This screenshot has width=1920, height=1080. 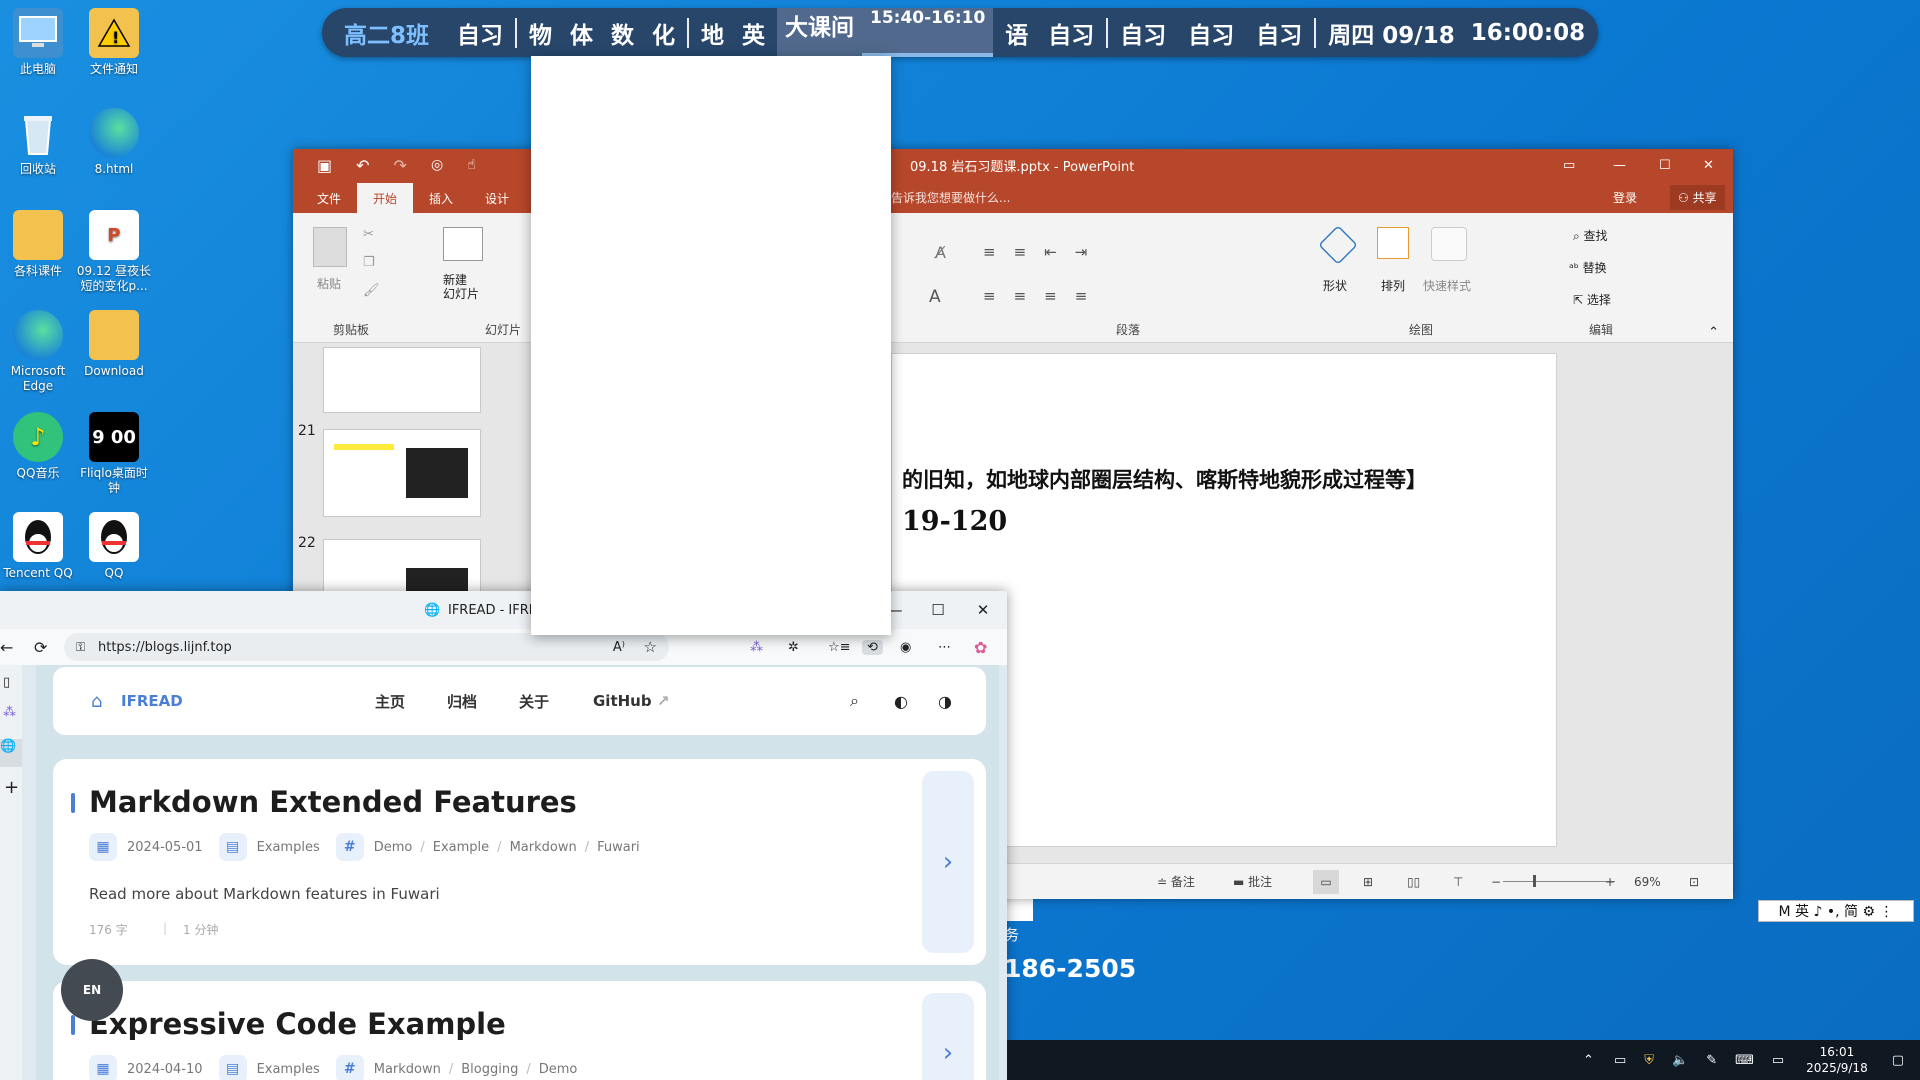 What do you see at coordinates (944, 647) in the screenshot?
I see `more-icon: ⋯` at bounding box center [944, 647].